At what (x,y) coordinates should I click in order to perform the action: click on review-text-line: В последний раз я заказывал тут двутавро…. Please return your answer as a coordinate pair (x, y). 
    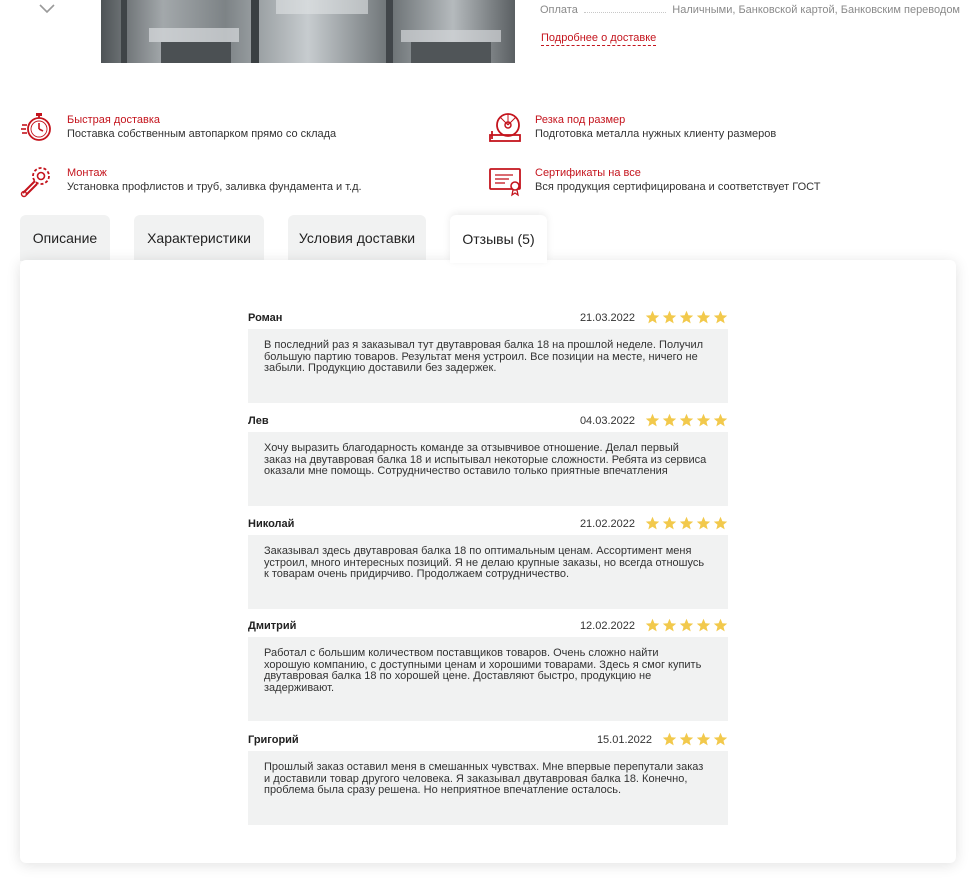
    Looking at the image, I should click on (484, 345).